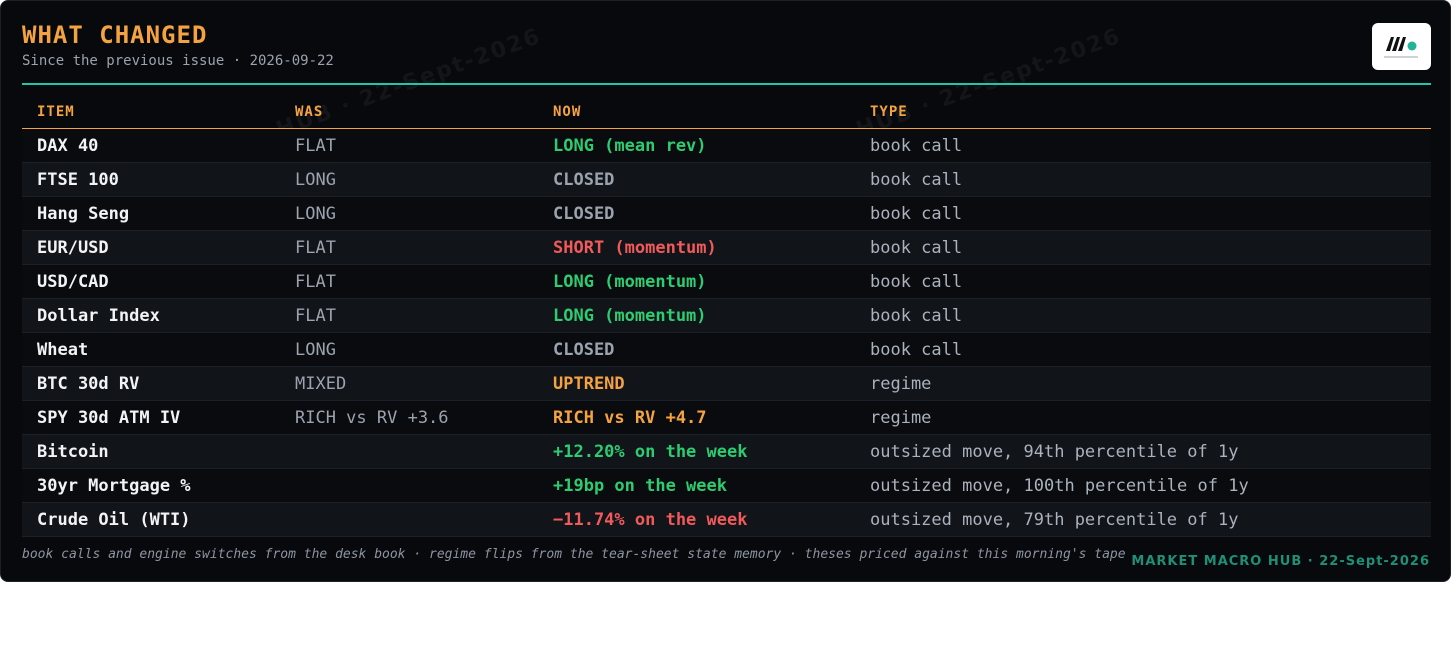  What do you see at coordinates (1143, 451) in the screenshot?
I see `cell-type: outsized move, 94th percentile of 1y` at bounding box center [1143, 451].